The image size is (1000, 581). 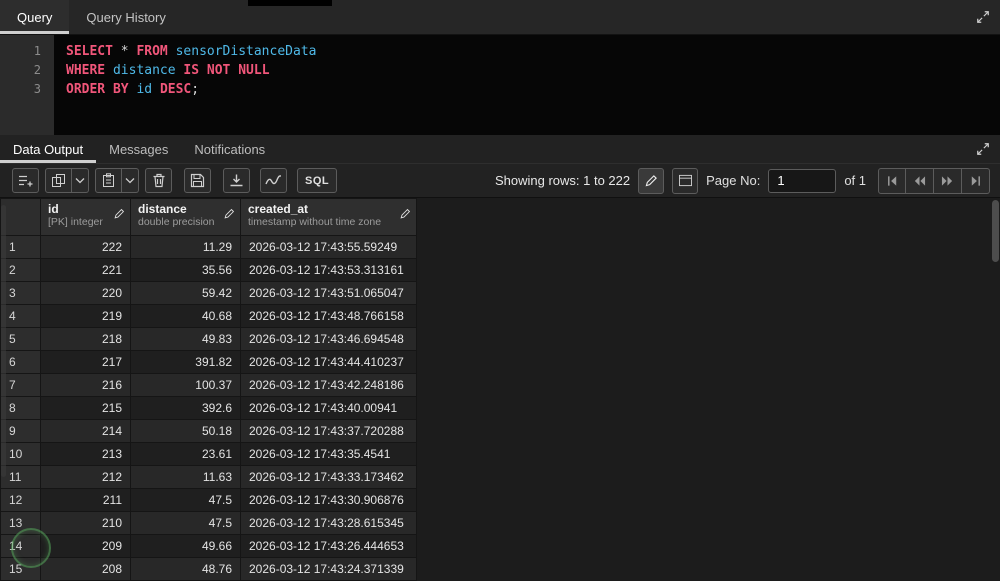 What do you see at coordinates (995, 389) in the screenshot?
I see `vertical-scrollbar` at bounding box center [995, 389].